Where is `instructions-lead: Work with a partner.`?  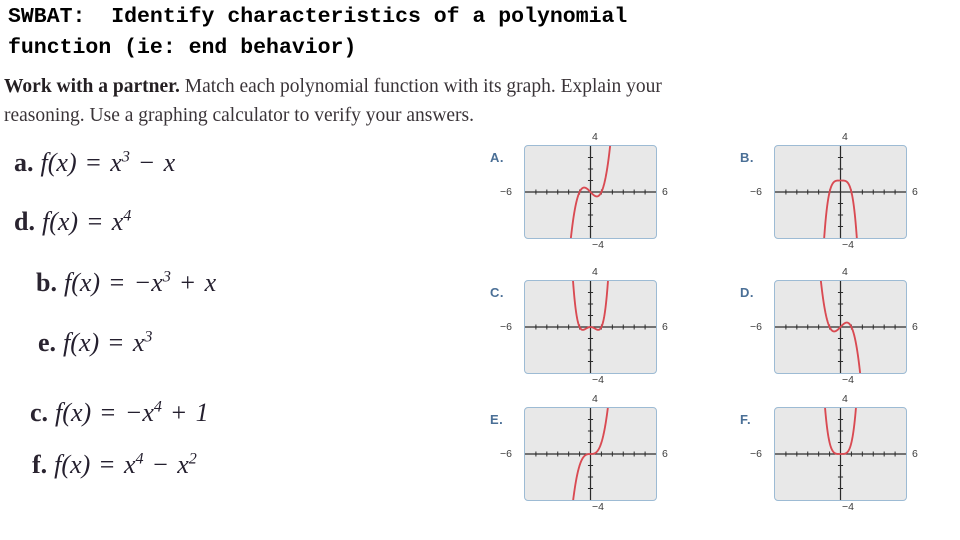 instructions-lead: Work with a partner. is located at coordinates (92, 86).